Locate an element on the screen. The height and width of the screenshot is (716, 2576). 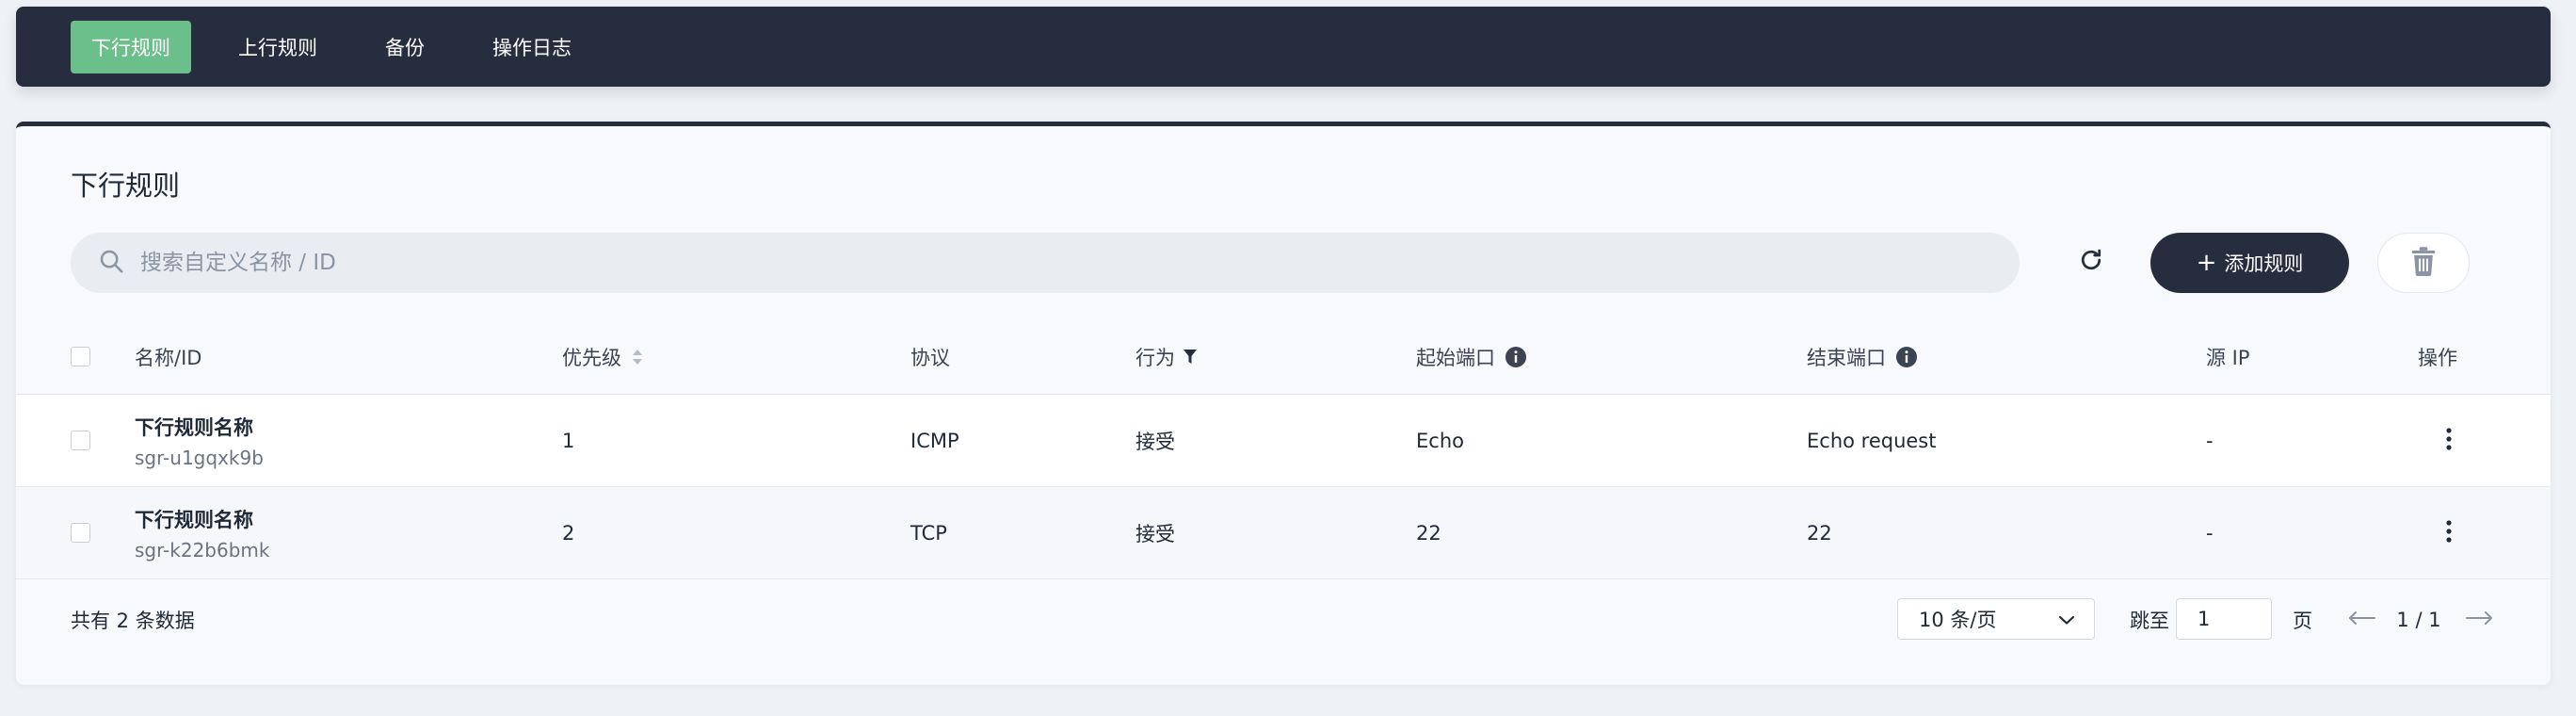
jump-label: 跳至 is located at coordinates (2149, 621).